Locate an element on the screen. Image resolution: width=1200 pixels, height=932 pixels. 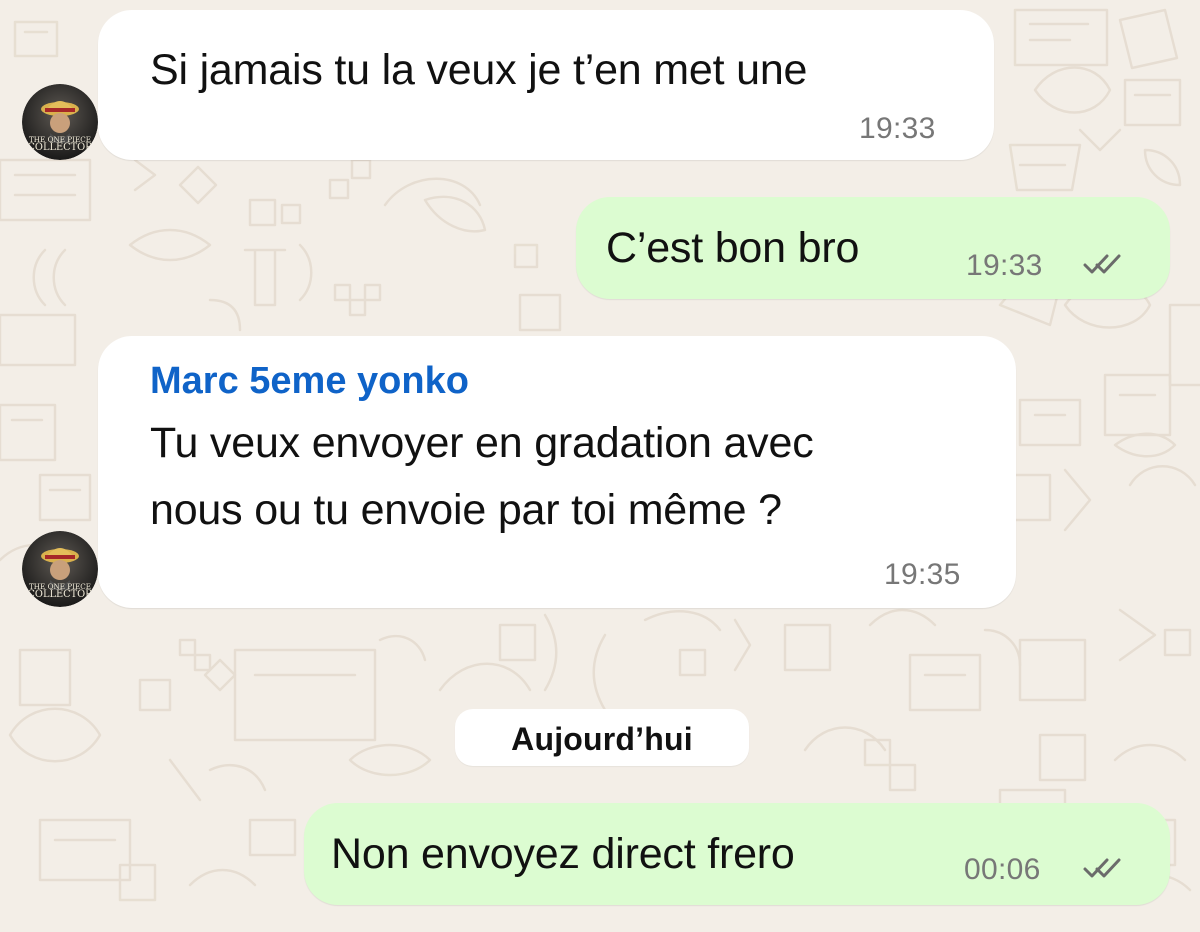
outgoing-message-bubble: C’est bon bro 19:33 is located at coordinates (873, 248).